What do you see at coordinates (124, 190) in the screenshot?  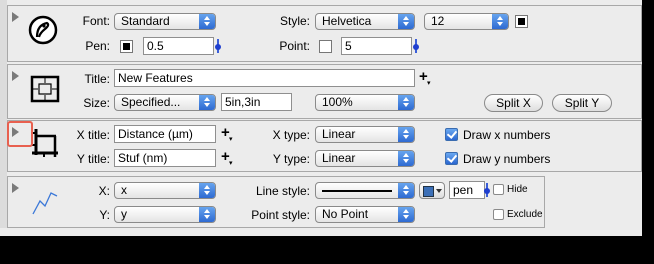 I see `x-column-value: x` at bounding box center [124, 190].